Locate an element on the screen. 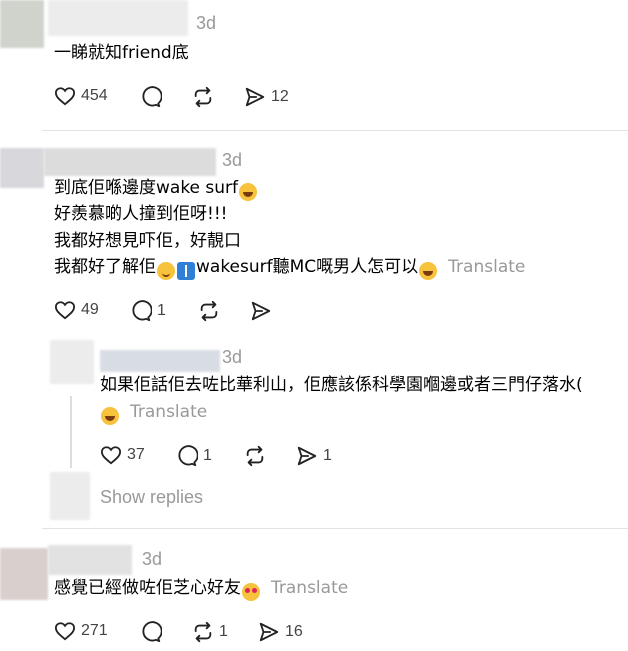 The image size is (628, 651). comment-text-line: 我都好了解佢🙂↕wakesurf聽MC嘅男人怎可以😂 Translate is located at coordinates (289, 267).